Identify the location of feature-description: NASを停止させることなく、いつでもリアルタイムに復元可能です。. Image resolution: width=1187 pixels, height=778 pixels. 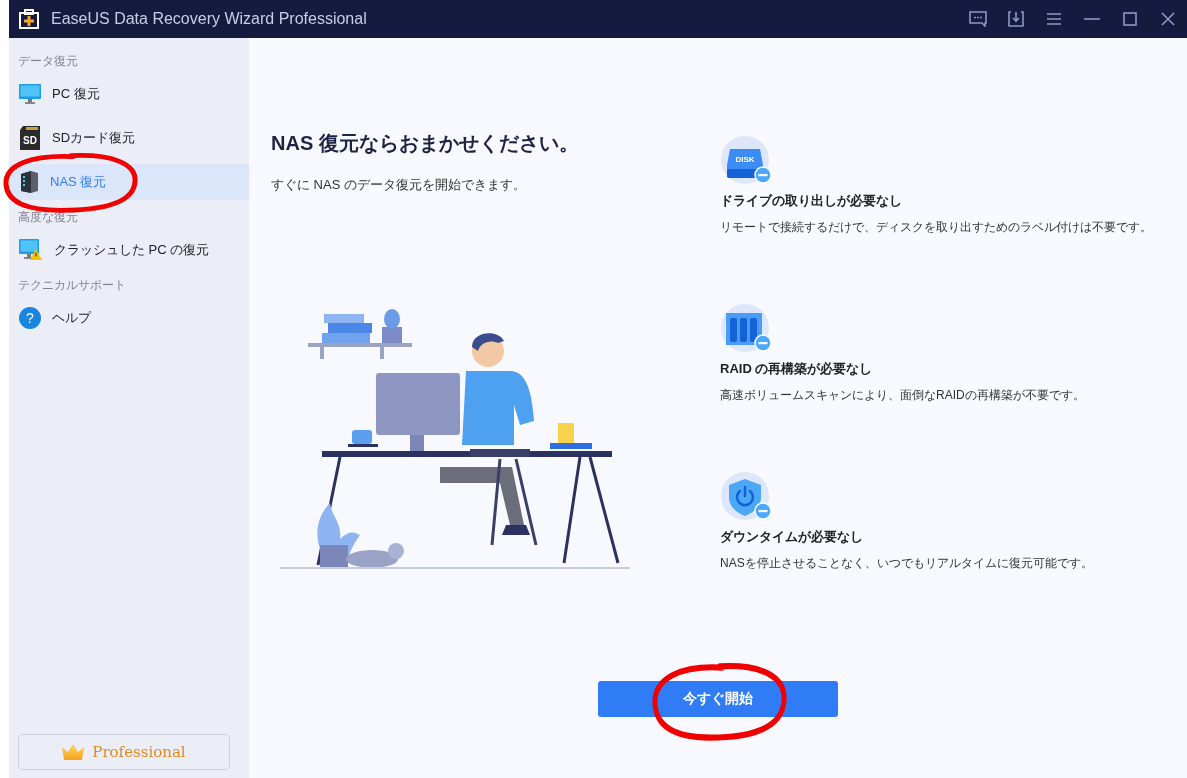
(907, 563).